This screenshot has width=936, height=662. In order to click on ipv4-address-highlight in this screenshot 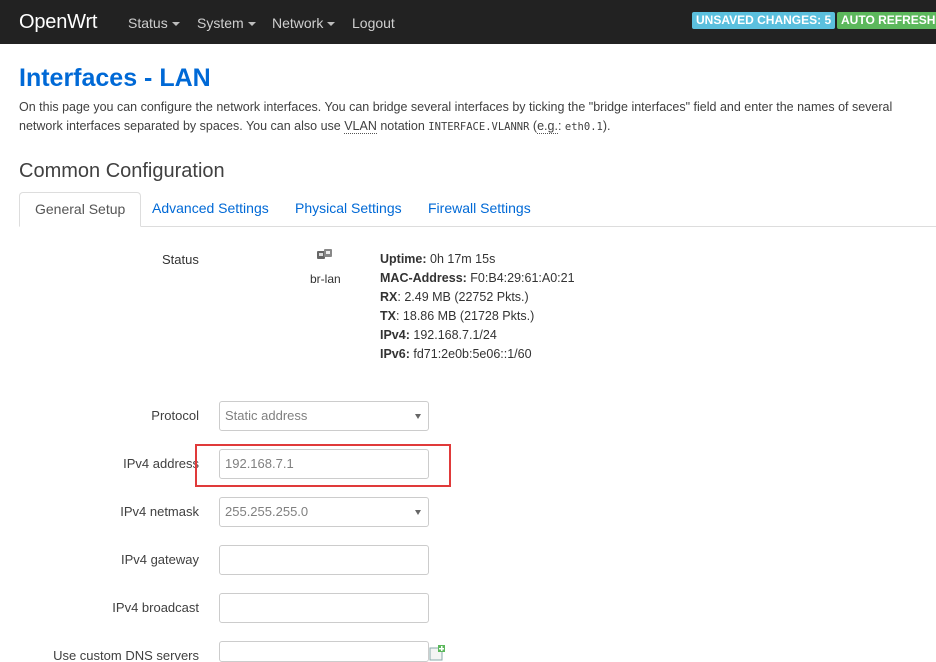, I will do `click(323, 465)`.